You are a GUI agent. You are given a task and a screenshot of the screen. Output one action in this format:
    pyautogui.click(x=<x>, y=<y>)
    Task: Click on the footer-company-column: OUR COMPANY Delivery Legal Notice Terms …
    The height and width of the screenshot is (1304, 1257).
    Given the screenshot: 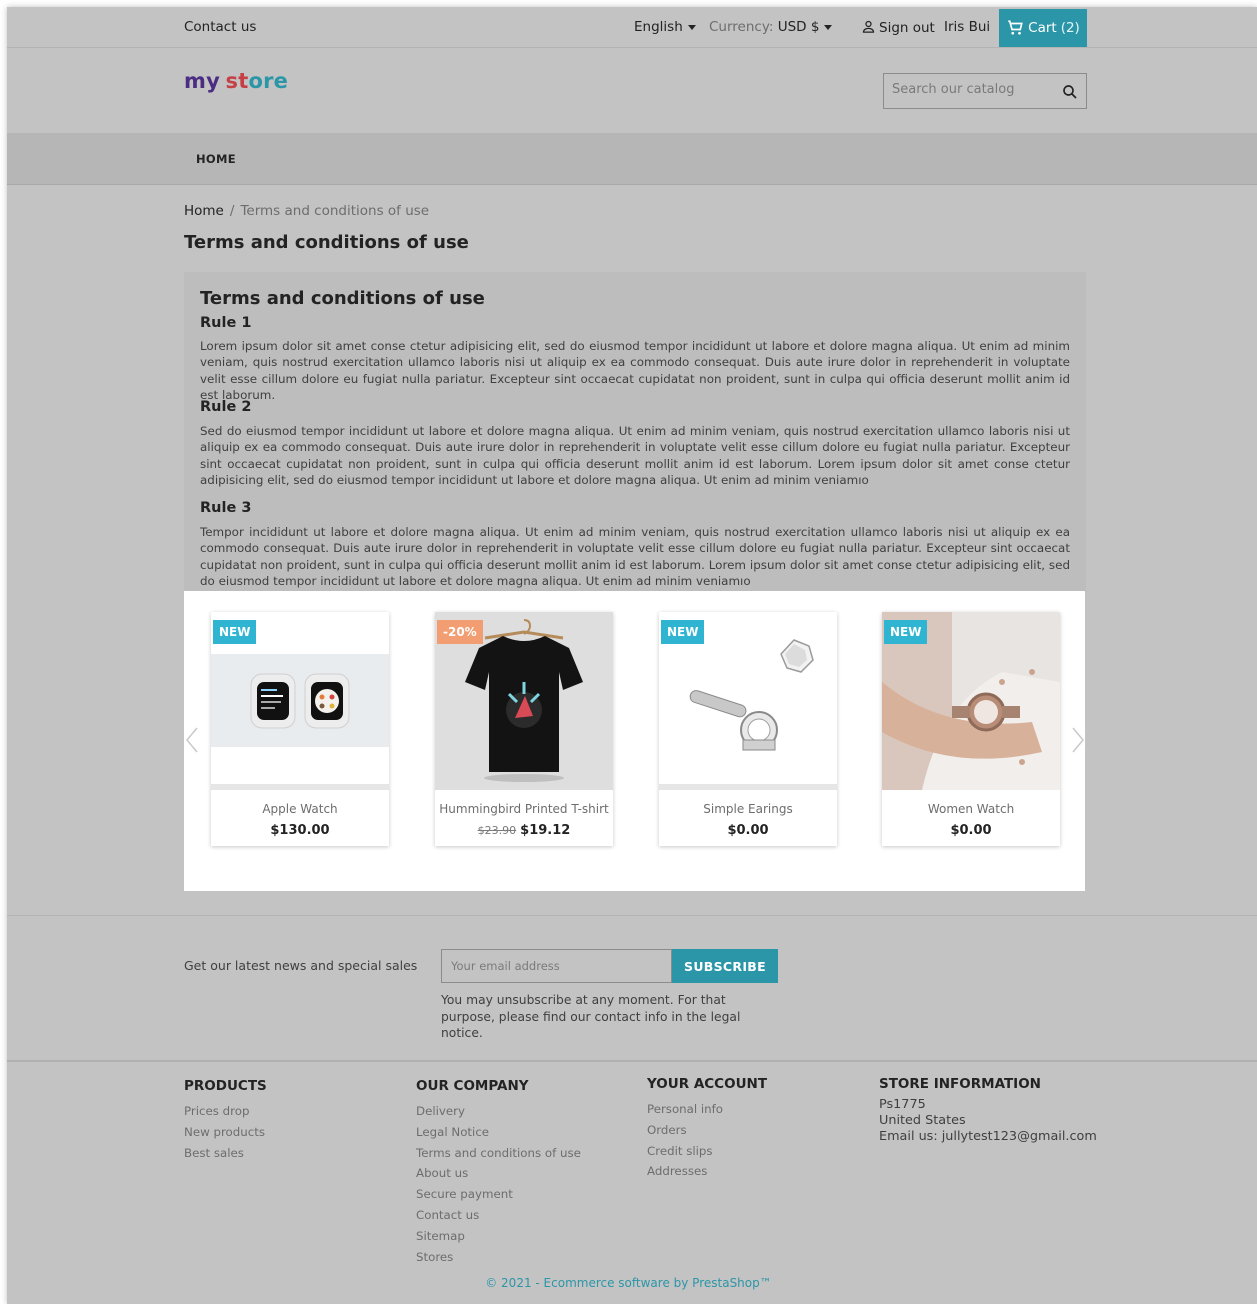 What is the action you would take?
    pyautogui.click(x=498, y=1172)
    